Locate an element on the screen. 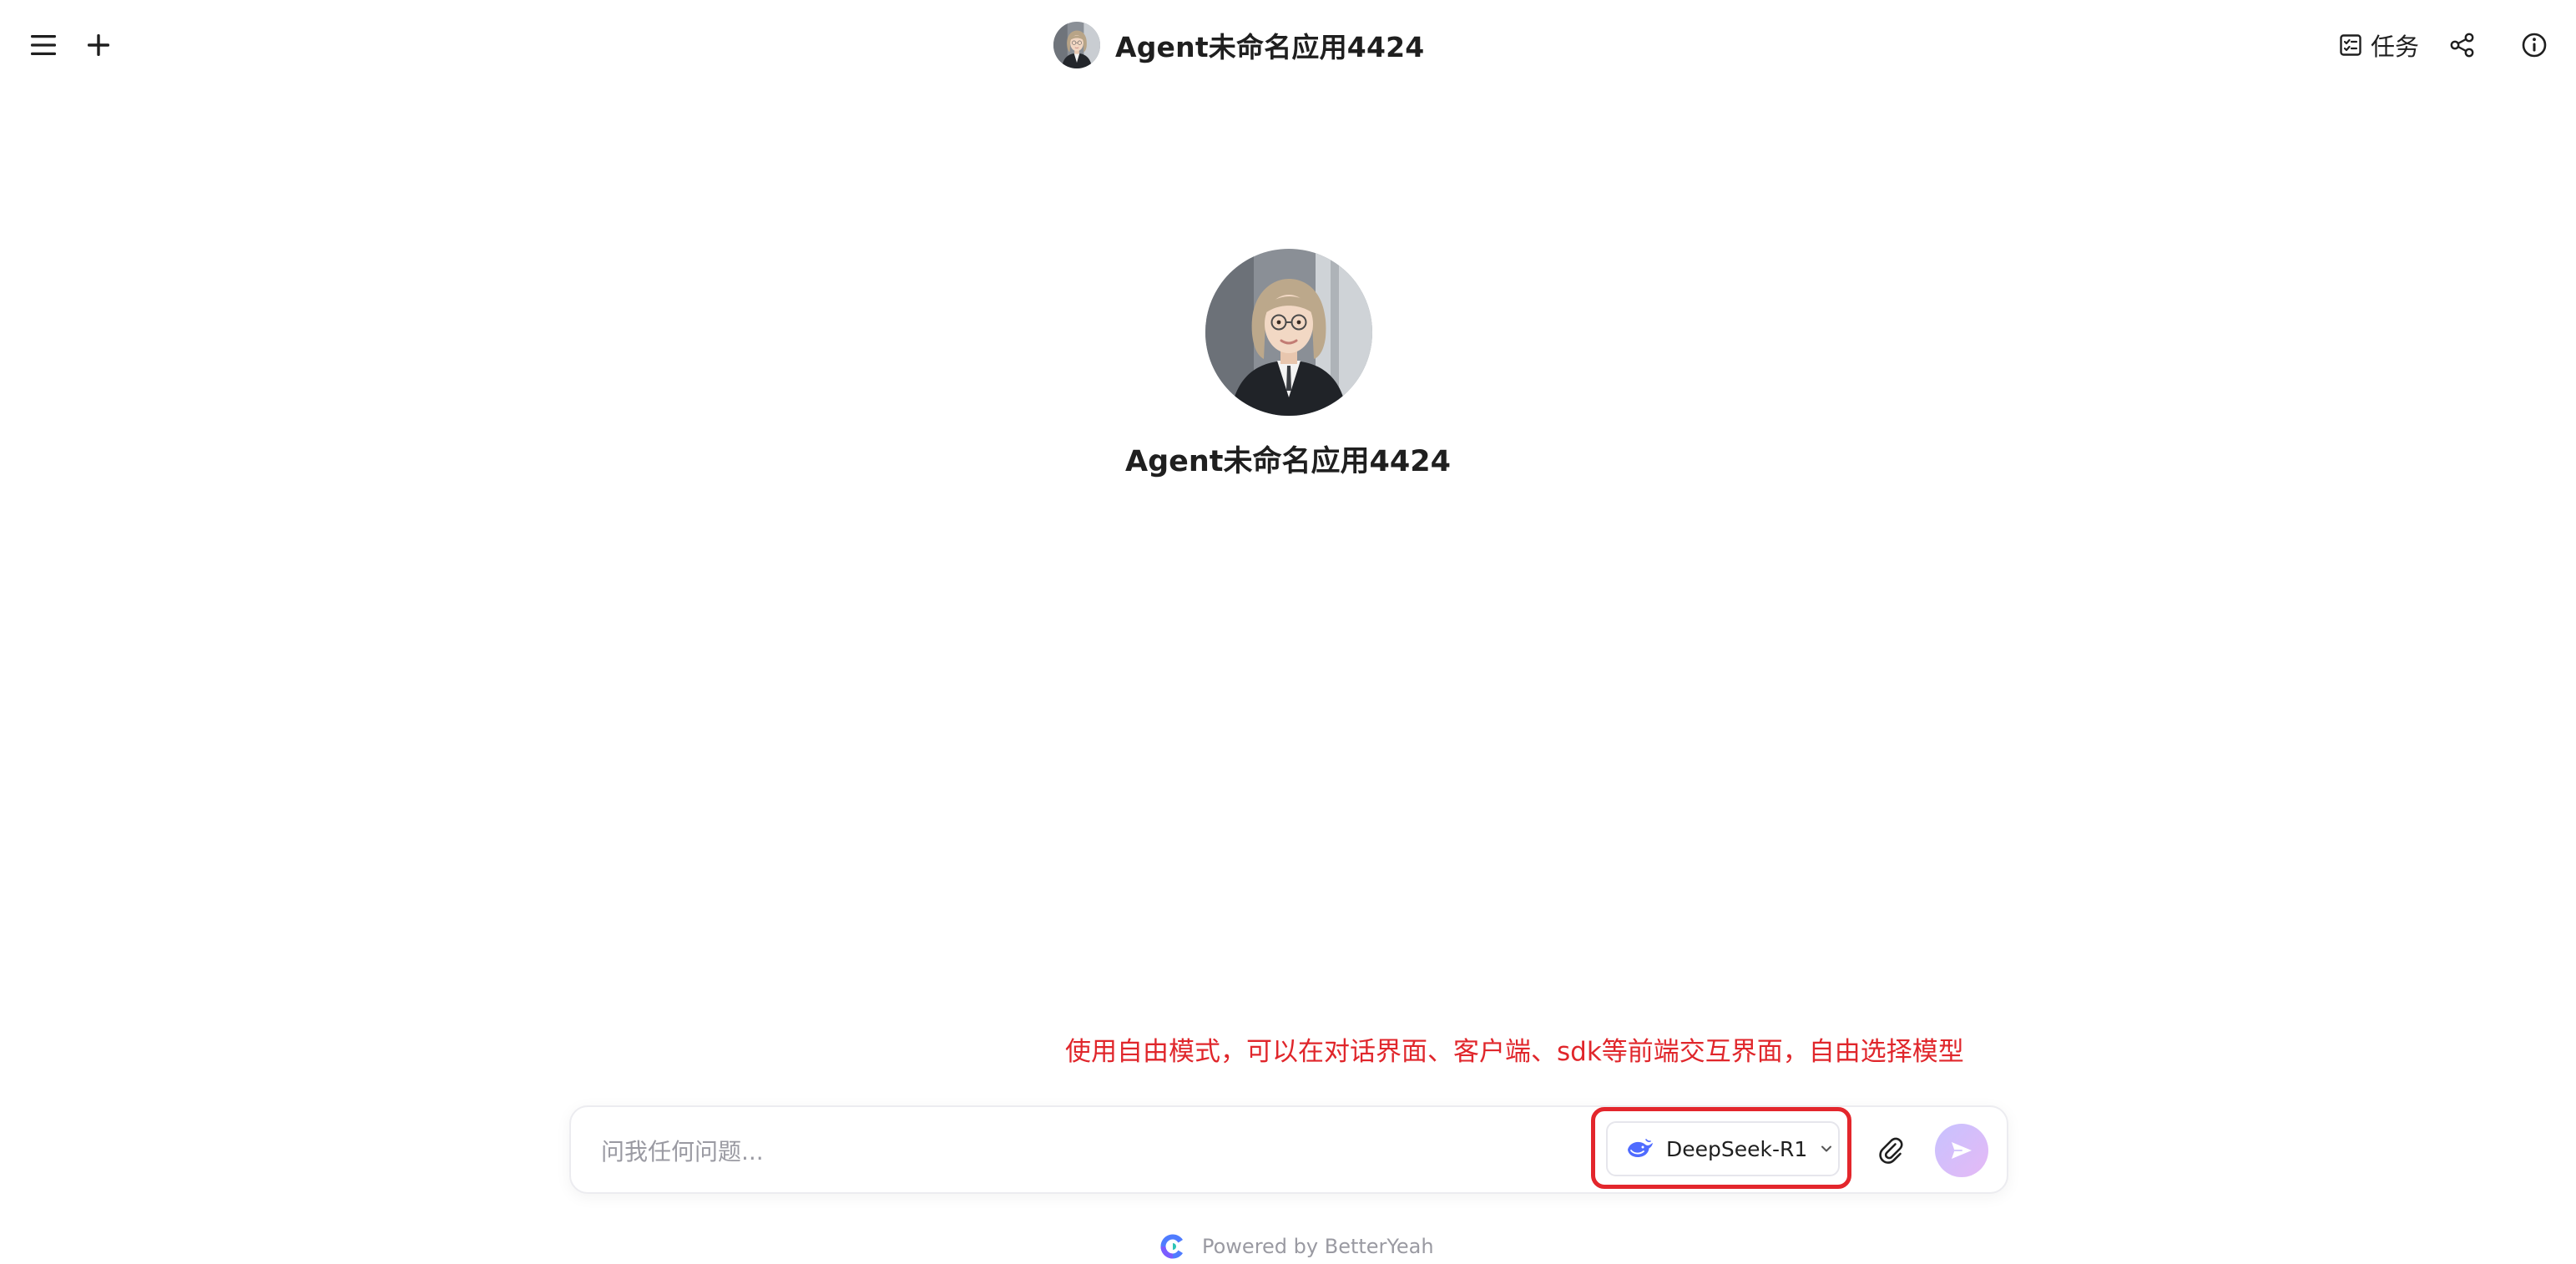  new-chat-button is located at coordinates (98, 45).